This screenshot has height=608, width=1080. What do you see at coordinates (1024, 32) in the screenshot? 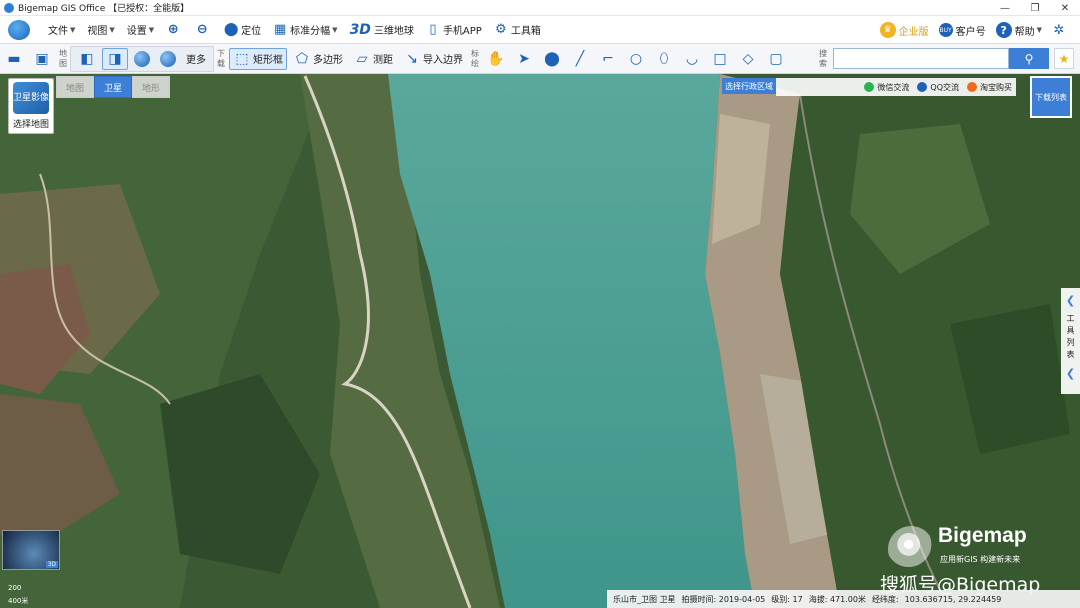
I see `help-label: 帮助` at bounding box center [1024, 32].